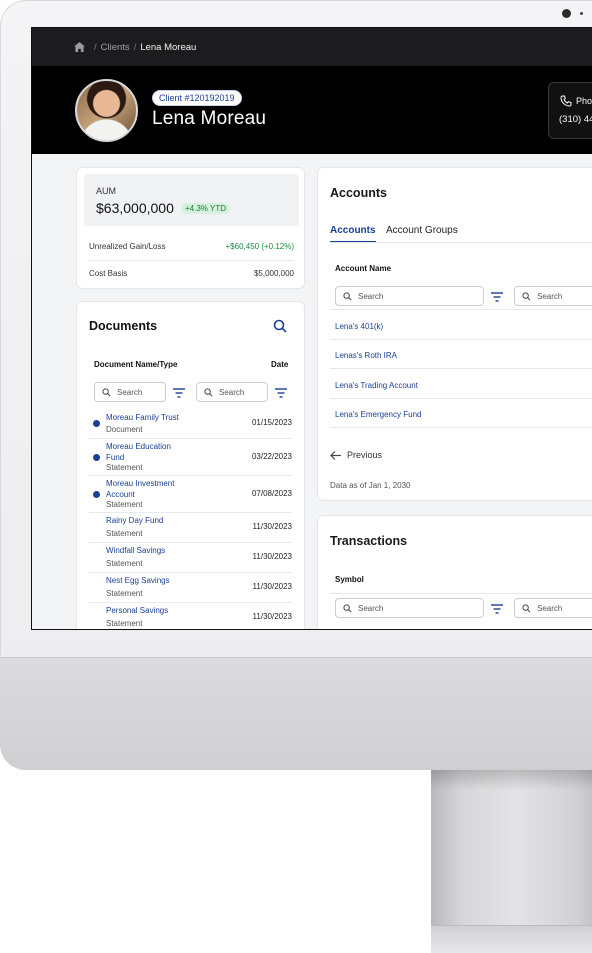 Image resolution: width=592 pixels, height=953 pixels. Describe the element at coordinates (566, 13) in the screenshot. I see `camera-icon` at that location.